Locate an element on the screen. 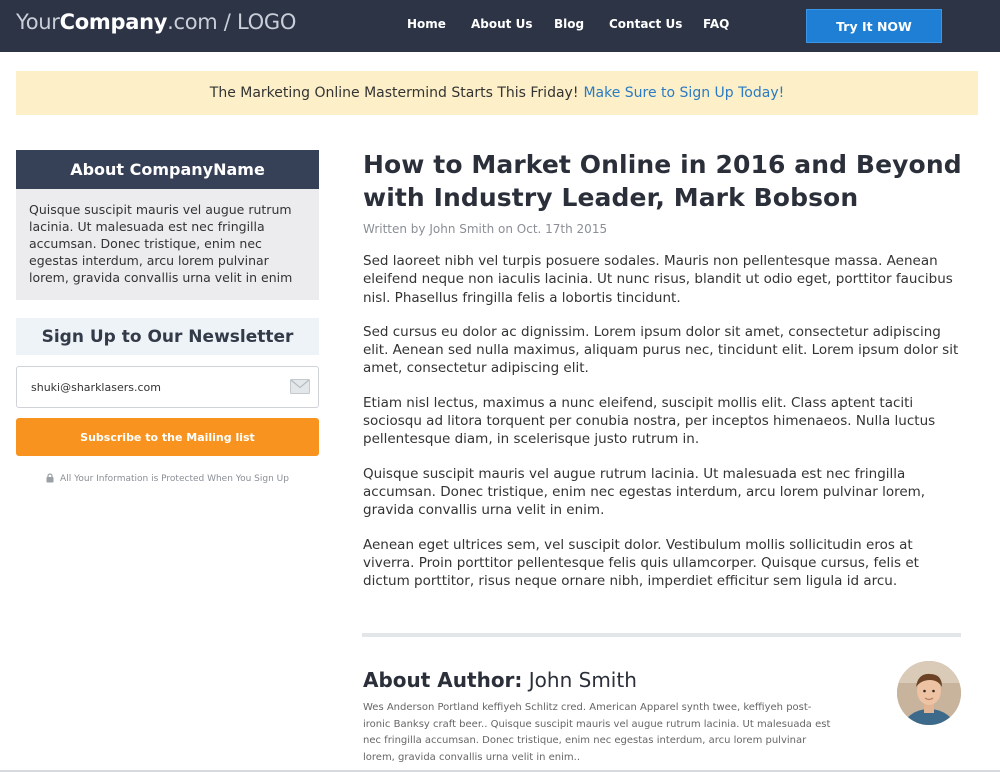 This screenshot has width=1000, height=772. nav-link-about-us: About Us is located at coordinates (501, 24).